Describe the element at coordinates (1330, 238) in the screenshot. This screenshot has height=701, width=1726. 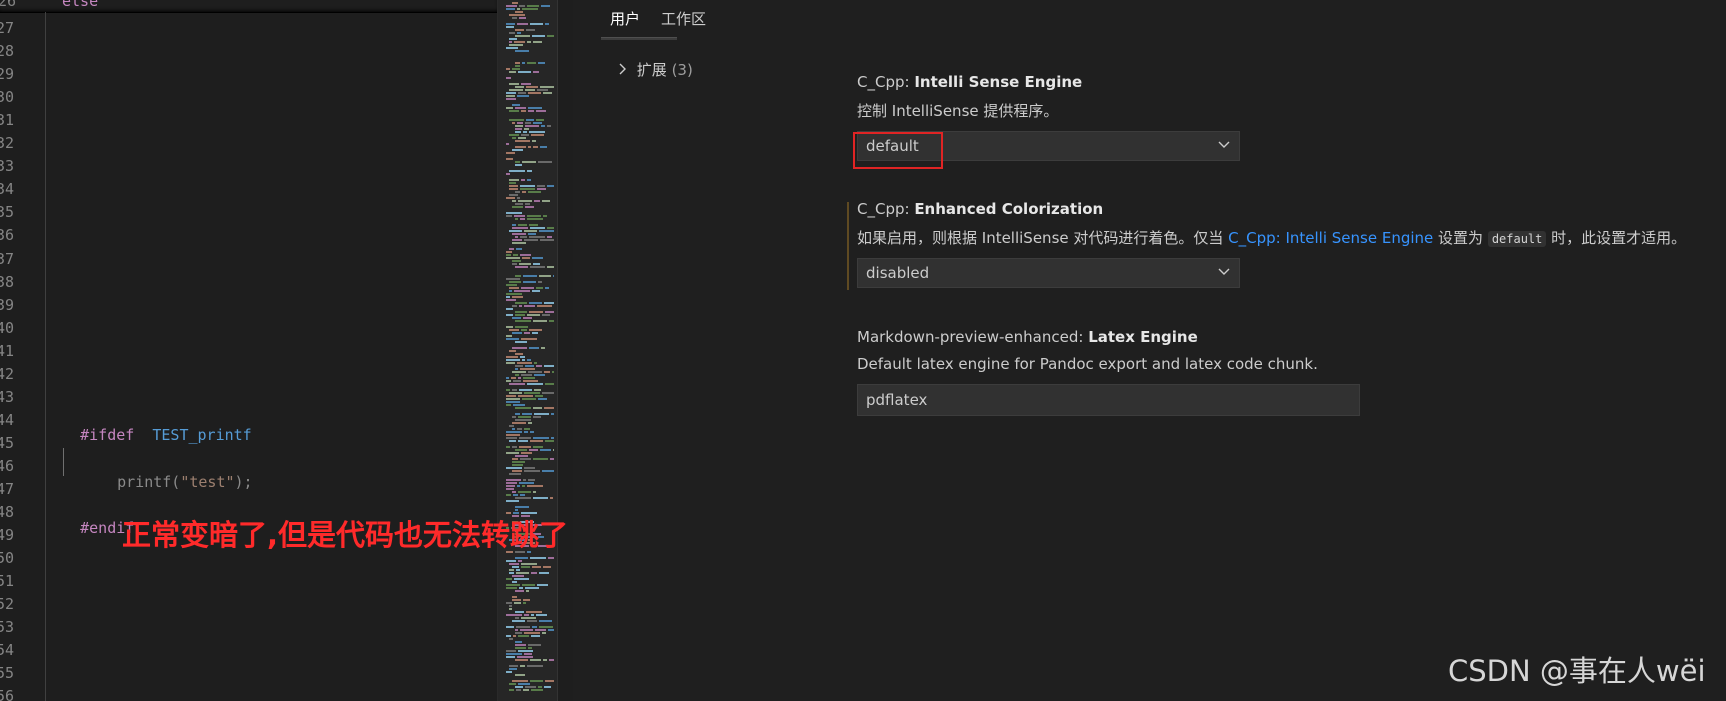
I see `setting-link: C_Cpp: Intelli Sense Engine` at that location.